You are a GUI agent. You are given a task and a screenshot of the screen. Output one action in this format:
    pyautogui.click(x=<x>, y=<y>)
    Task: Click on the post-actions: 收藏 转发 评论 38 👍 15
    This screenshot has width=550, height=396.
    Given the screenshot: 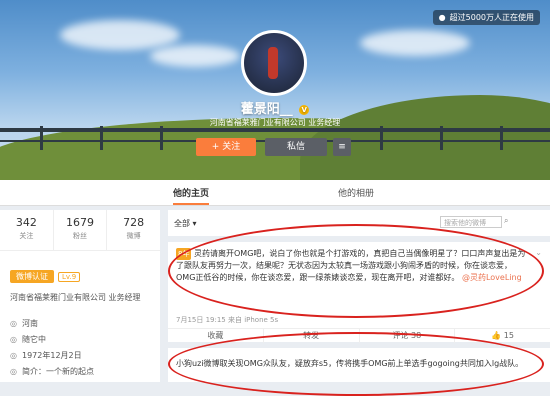 What is the action you would take?
    pyautogui.click(x=359, y=335)
    